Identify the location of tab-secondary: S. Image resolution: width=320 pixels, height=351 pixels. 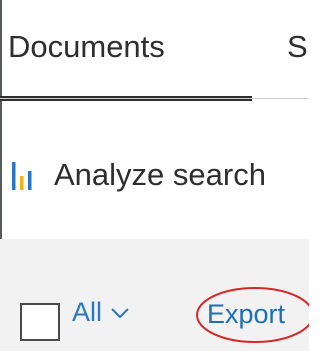
(297, 47).